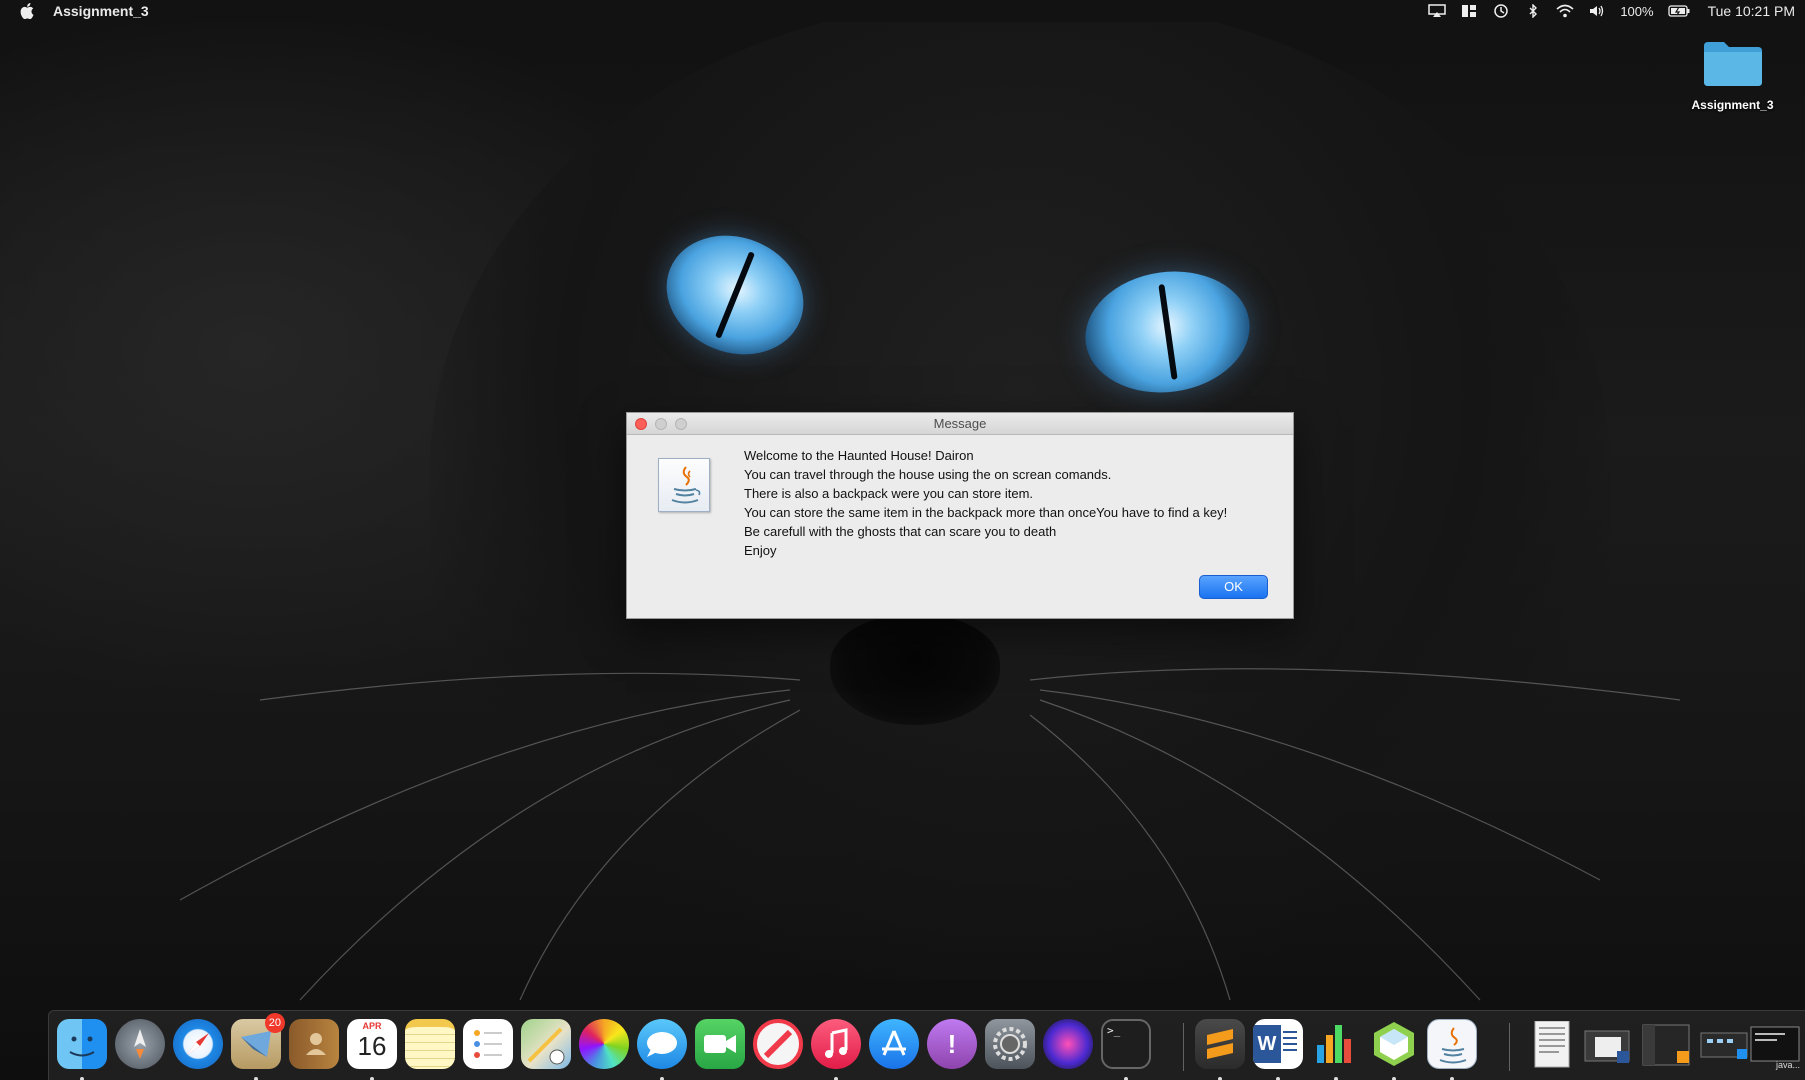 The width and height of the screenshot is (1805, 1080). Describe the element at coordinates (859, 455) in the screenshot. I see `message-line: Welcome to the Haunted House! Dairon` at that location.